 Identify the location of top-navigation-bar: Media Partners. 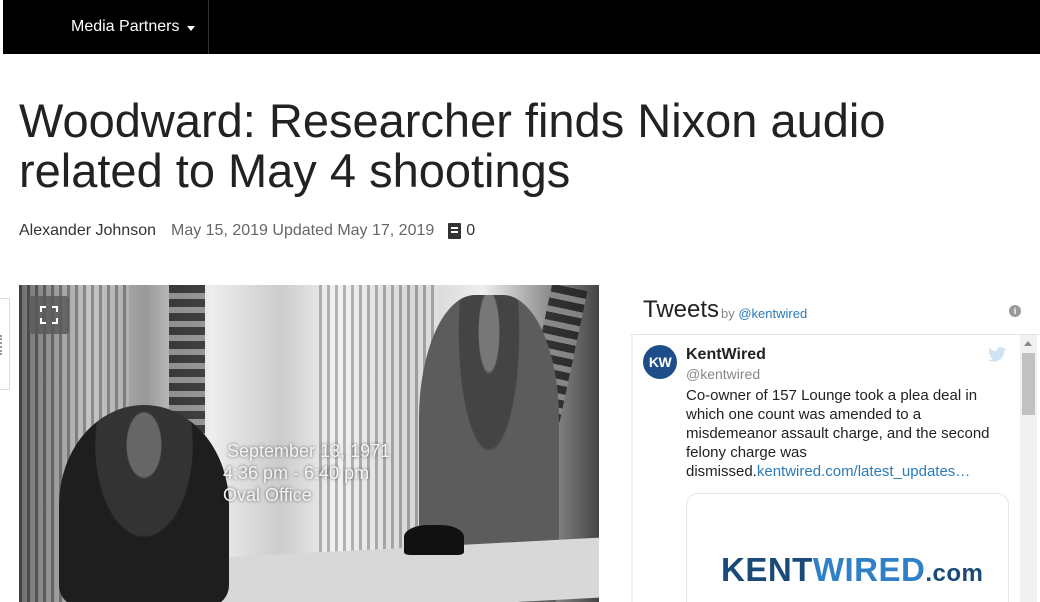
(521, 27).